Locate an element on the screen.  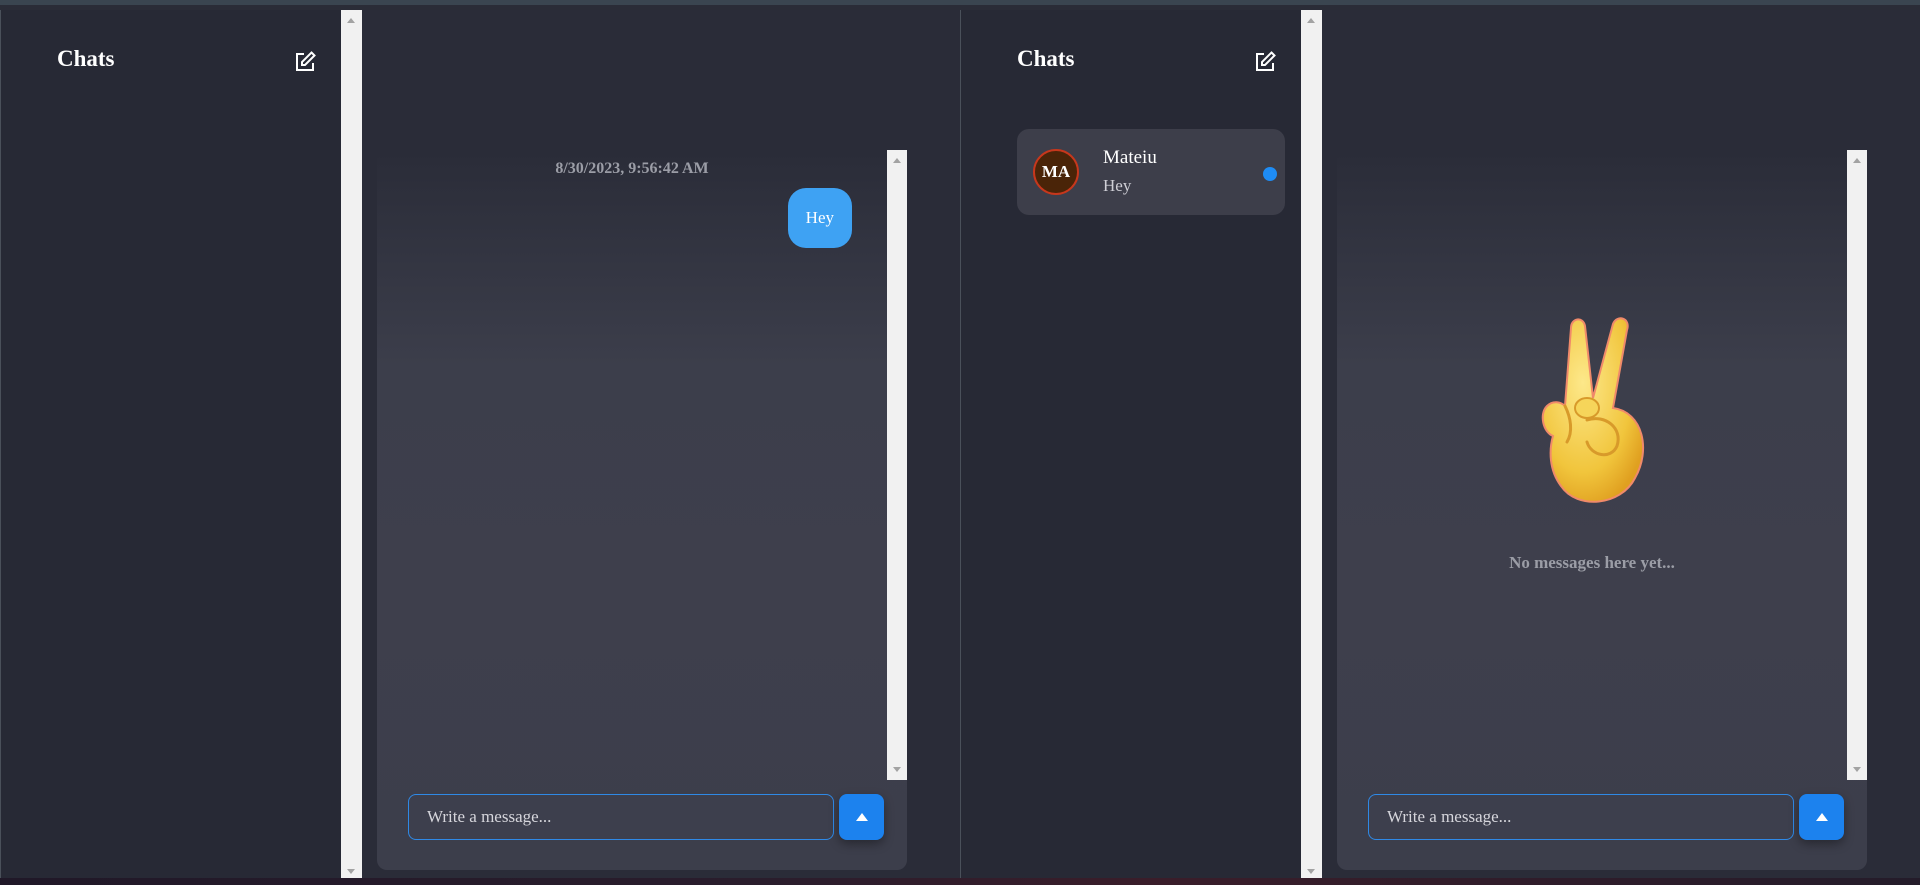
message-bubble-sent: Hey is located at coordinates (819, 218).